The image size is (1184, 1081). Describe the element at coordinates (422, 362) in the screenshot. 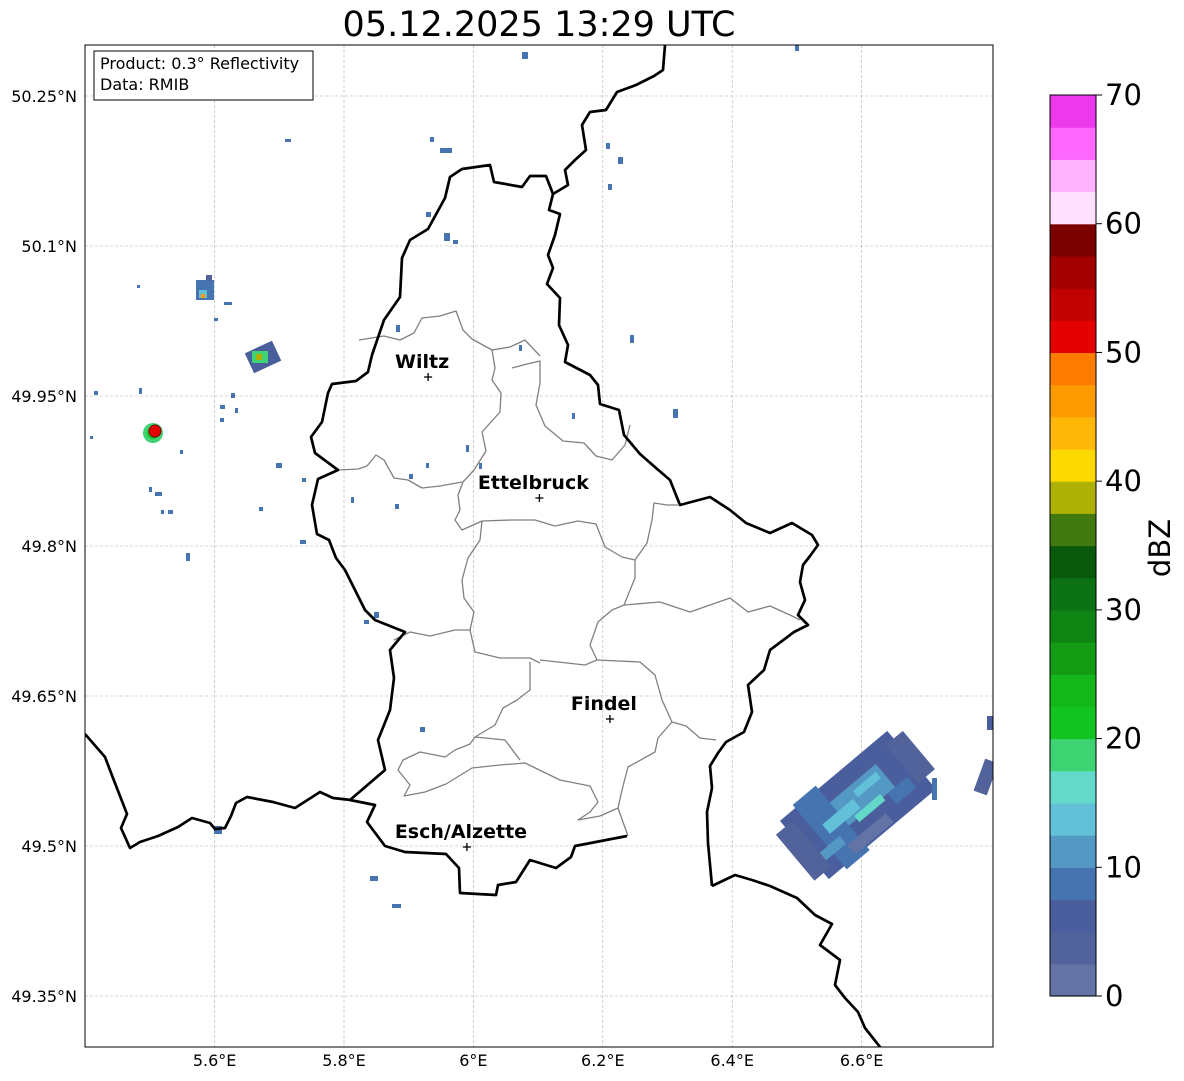

I see `city-label: Wiltz` at that location.